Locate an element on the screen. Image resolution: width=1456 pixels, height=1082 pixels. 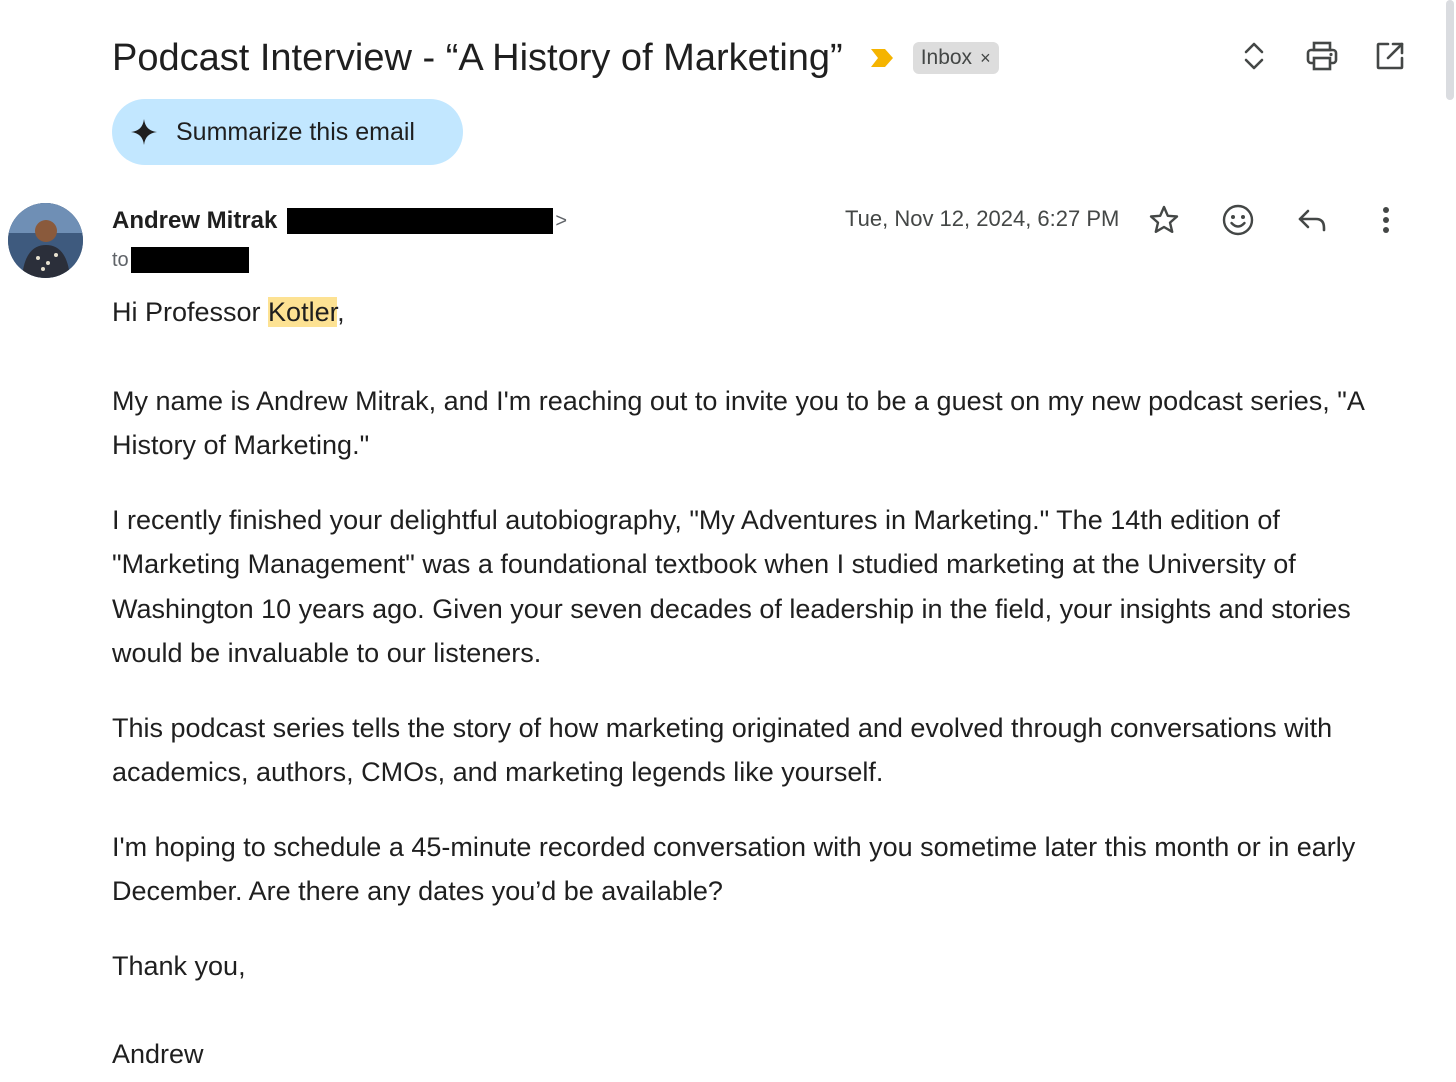
reply-icon is located at coordinates (1312, 220).